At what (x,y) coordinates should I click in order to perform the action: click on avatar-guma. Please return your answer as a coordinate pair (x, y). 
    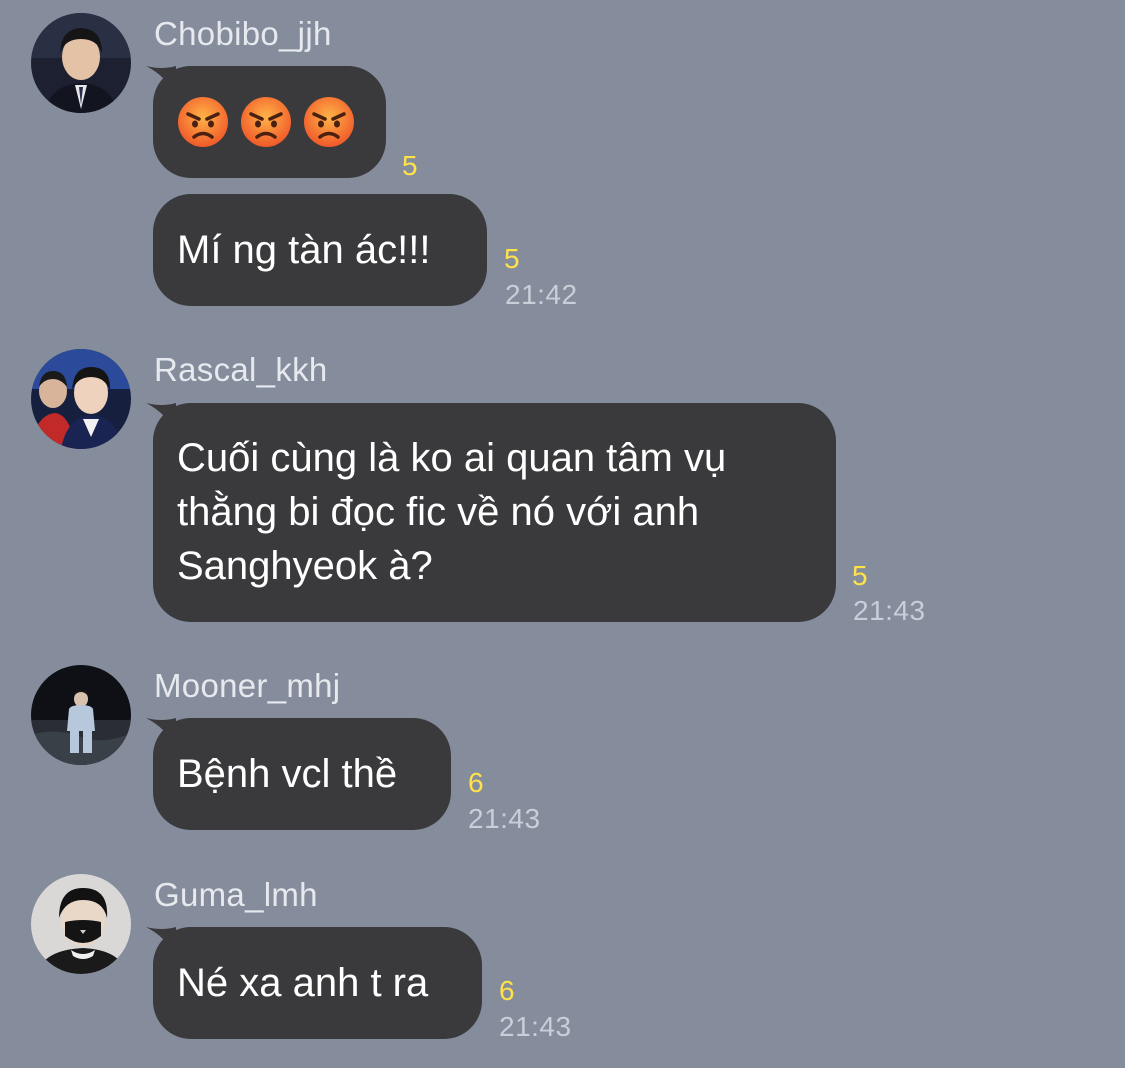
    Looking at the image, I should click on (81, 924).